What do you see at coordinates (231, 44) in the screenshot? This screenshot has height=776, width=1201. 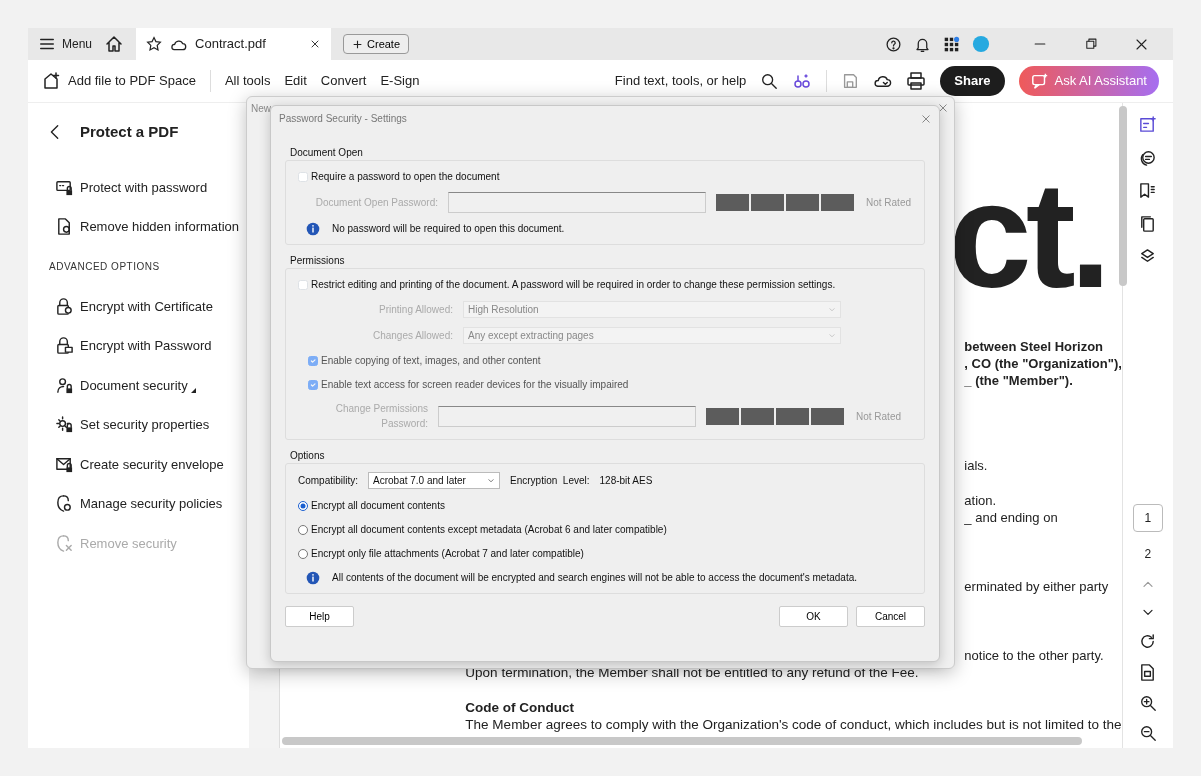 I see `tab-title: Contract.pdf` at bounding box center [231, 44].